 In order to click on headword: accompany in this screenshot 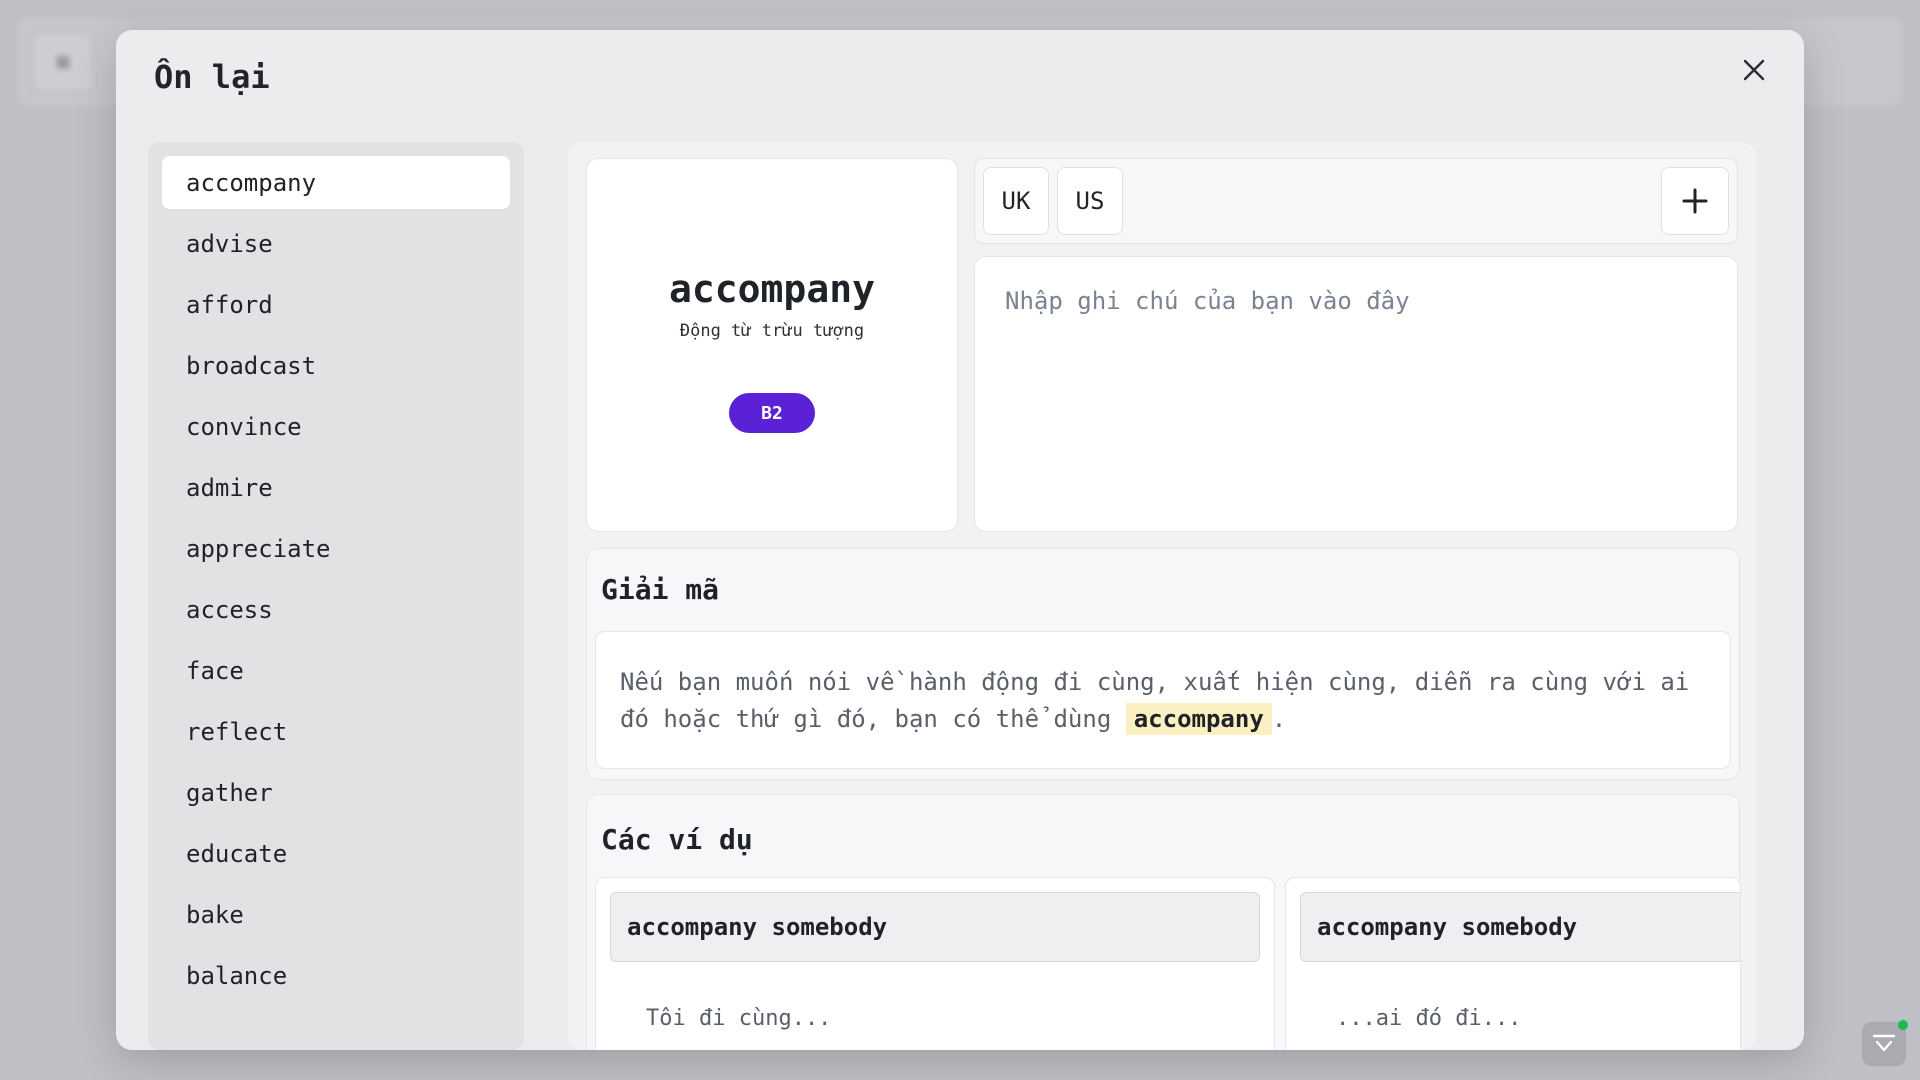, I will do `click(772, 289)`.